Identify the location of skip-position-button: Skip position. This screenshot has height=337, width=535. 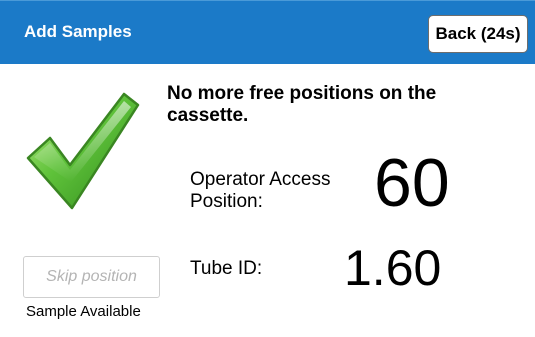
(91, 277).